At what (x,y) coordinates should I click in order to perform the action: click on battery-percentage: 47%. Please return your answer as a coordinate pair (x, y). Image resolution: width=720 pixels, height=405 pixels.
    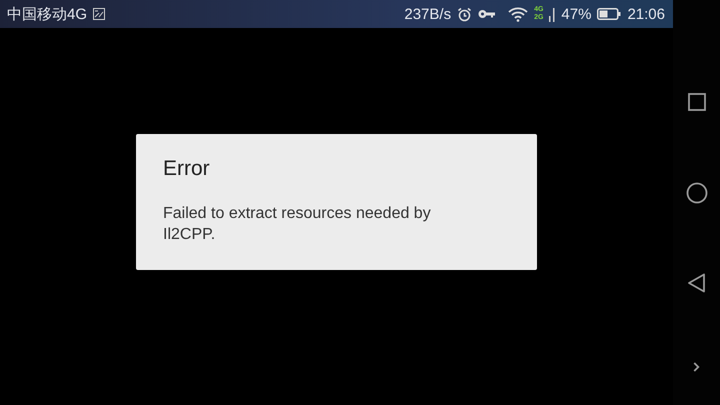
    Looking at the image, I should click on (576, 14).